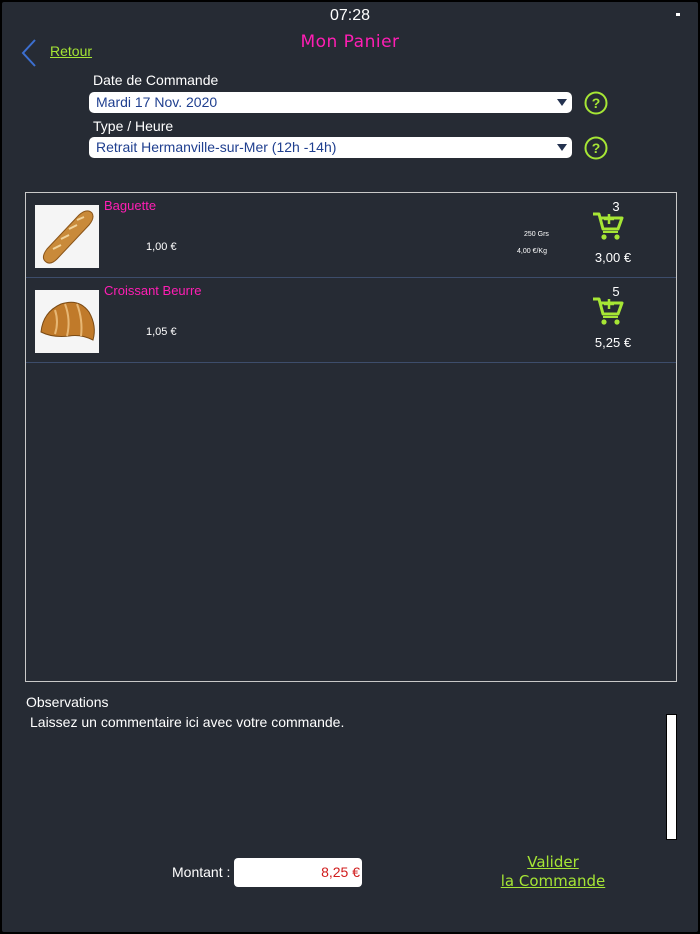 This screenshot has height=934, width=700. What do you see at coordinates (350, 42) in the screenshot?
I see `page-title: Mon Panier` at bounding box center [350, 42].